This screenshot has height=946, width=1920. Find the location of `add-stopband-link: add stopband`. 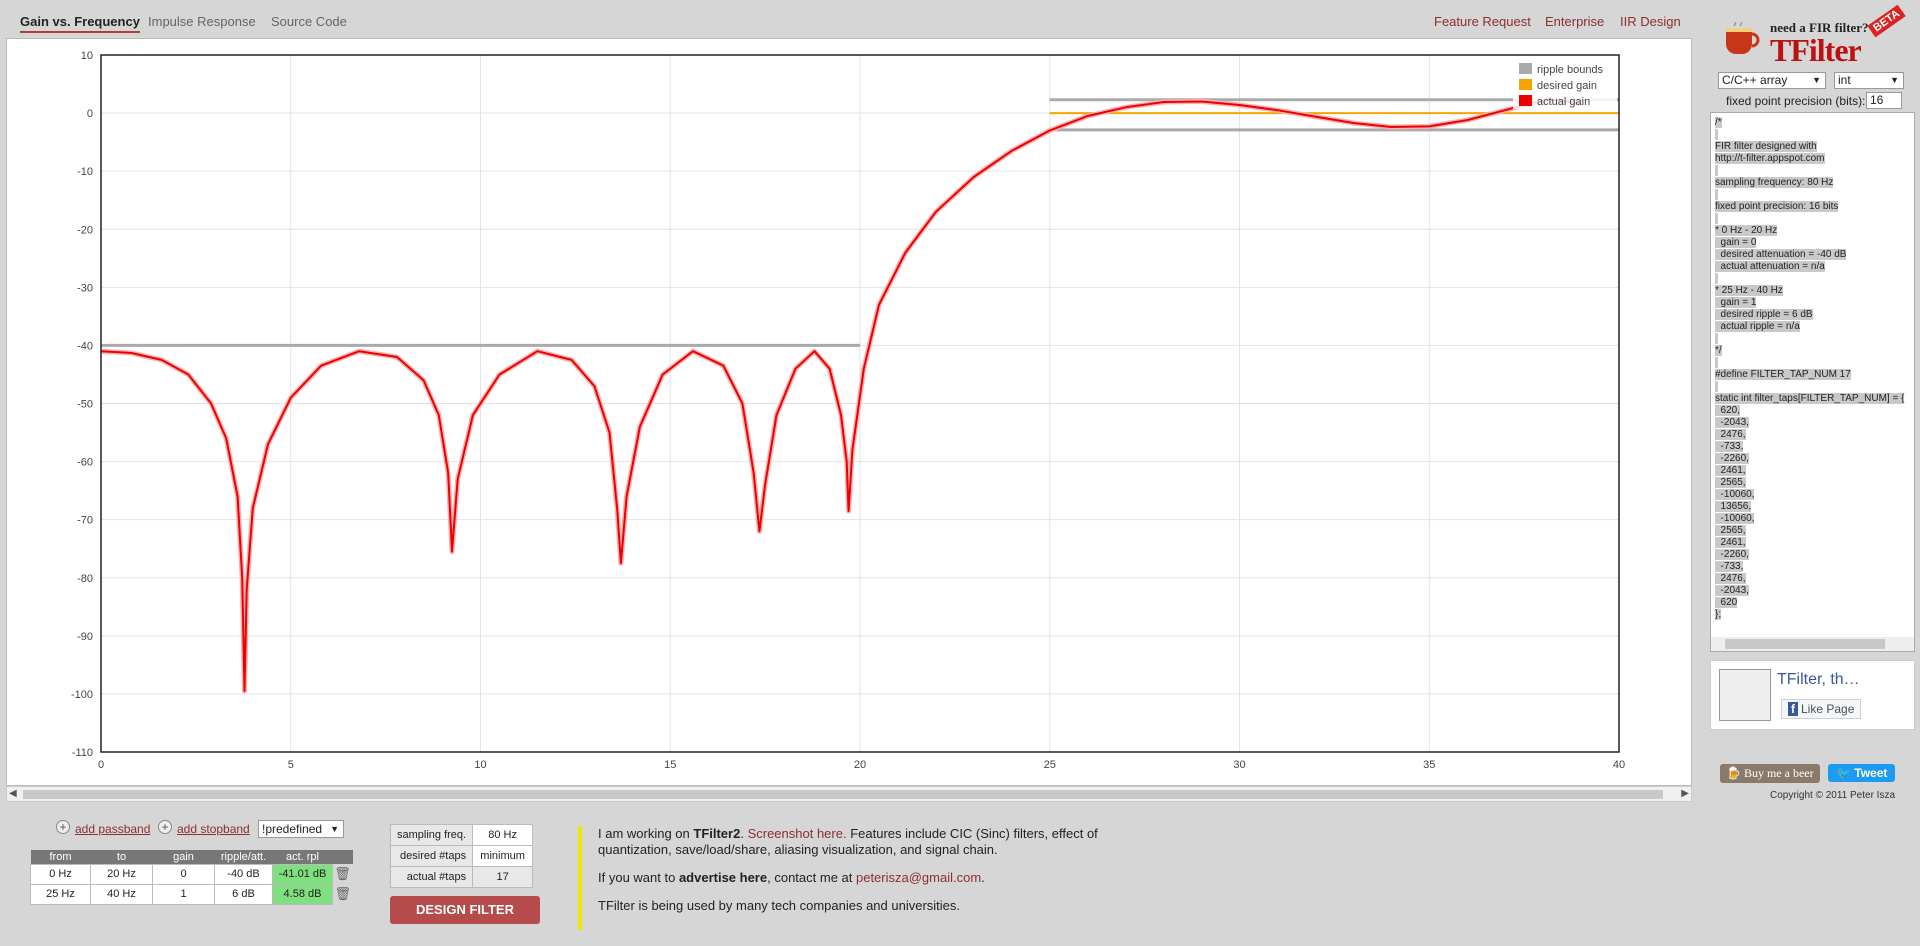

add-stopband-link: add stopband is located at coordinates (213, 829).